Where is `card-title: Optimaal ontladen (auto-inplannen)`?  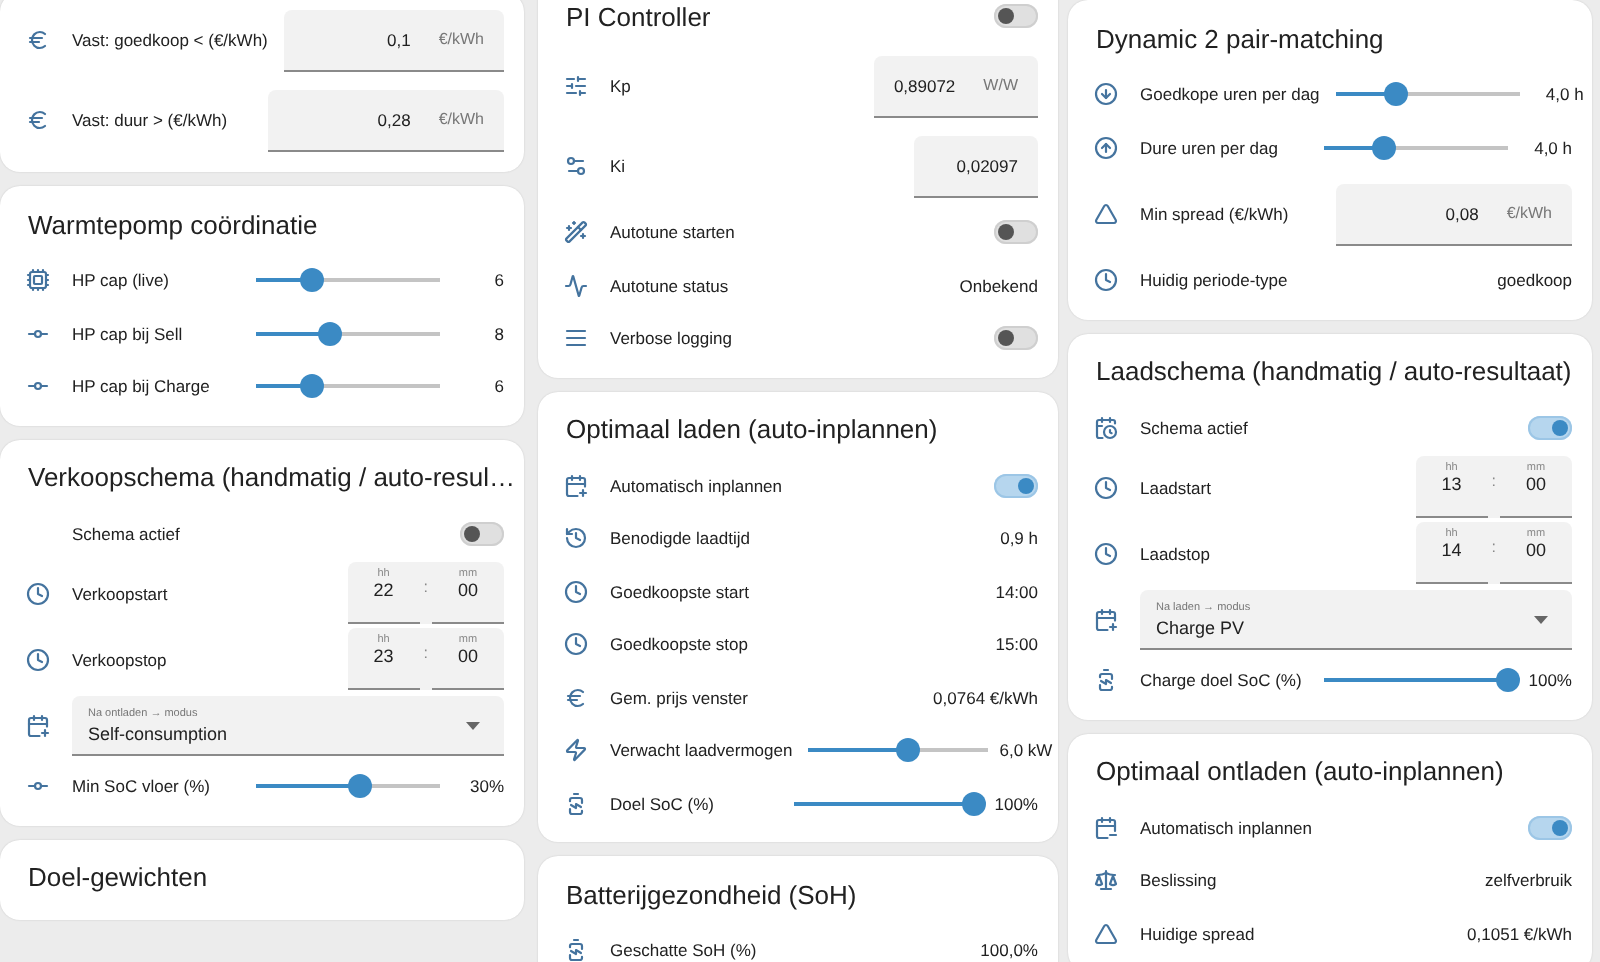 card-title: Optimaal ontladen (auto-inplannen) is located at coordinates (1299, 771).